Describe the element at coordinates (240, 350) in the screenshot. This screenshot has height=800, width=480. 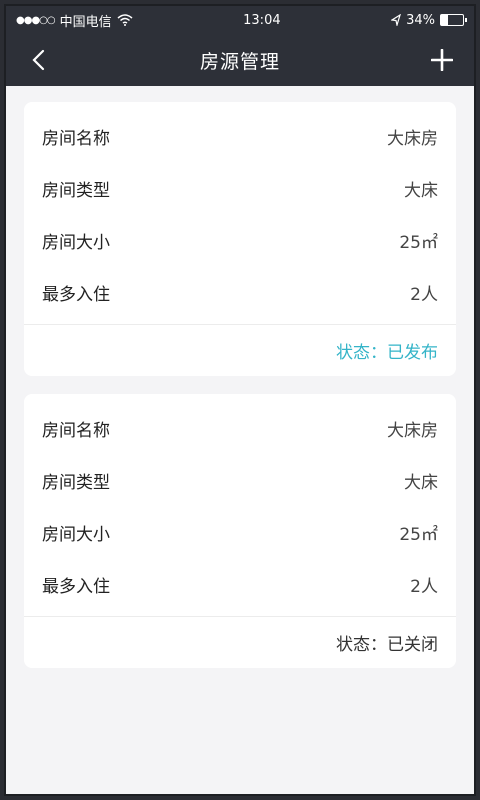
I see `room-status-row: 状态：已发布` at that location.